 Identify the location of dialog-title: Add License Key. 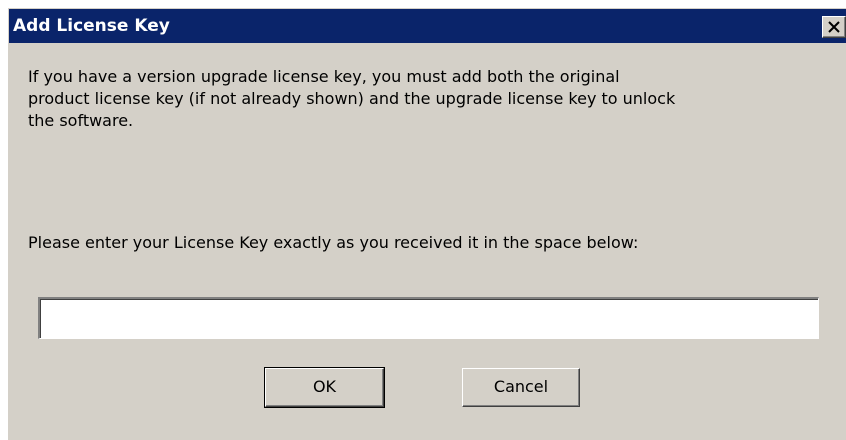
(91, 26).